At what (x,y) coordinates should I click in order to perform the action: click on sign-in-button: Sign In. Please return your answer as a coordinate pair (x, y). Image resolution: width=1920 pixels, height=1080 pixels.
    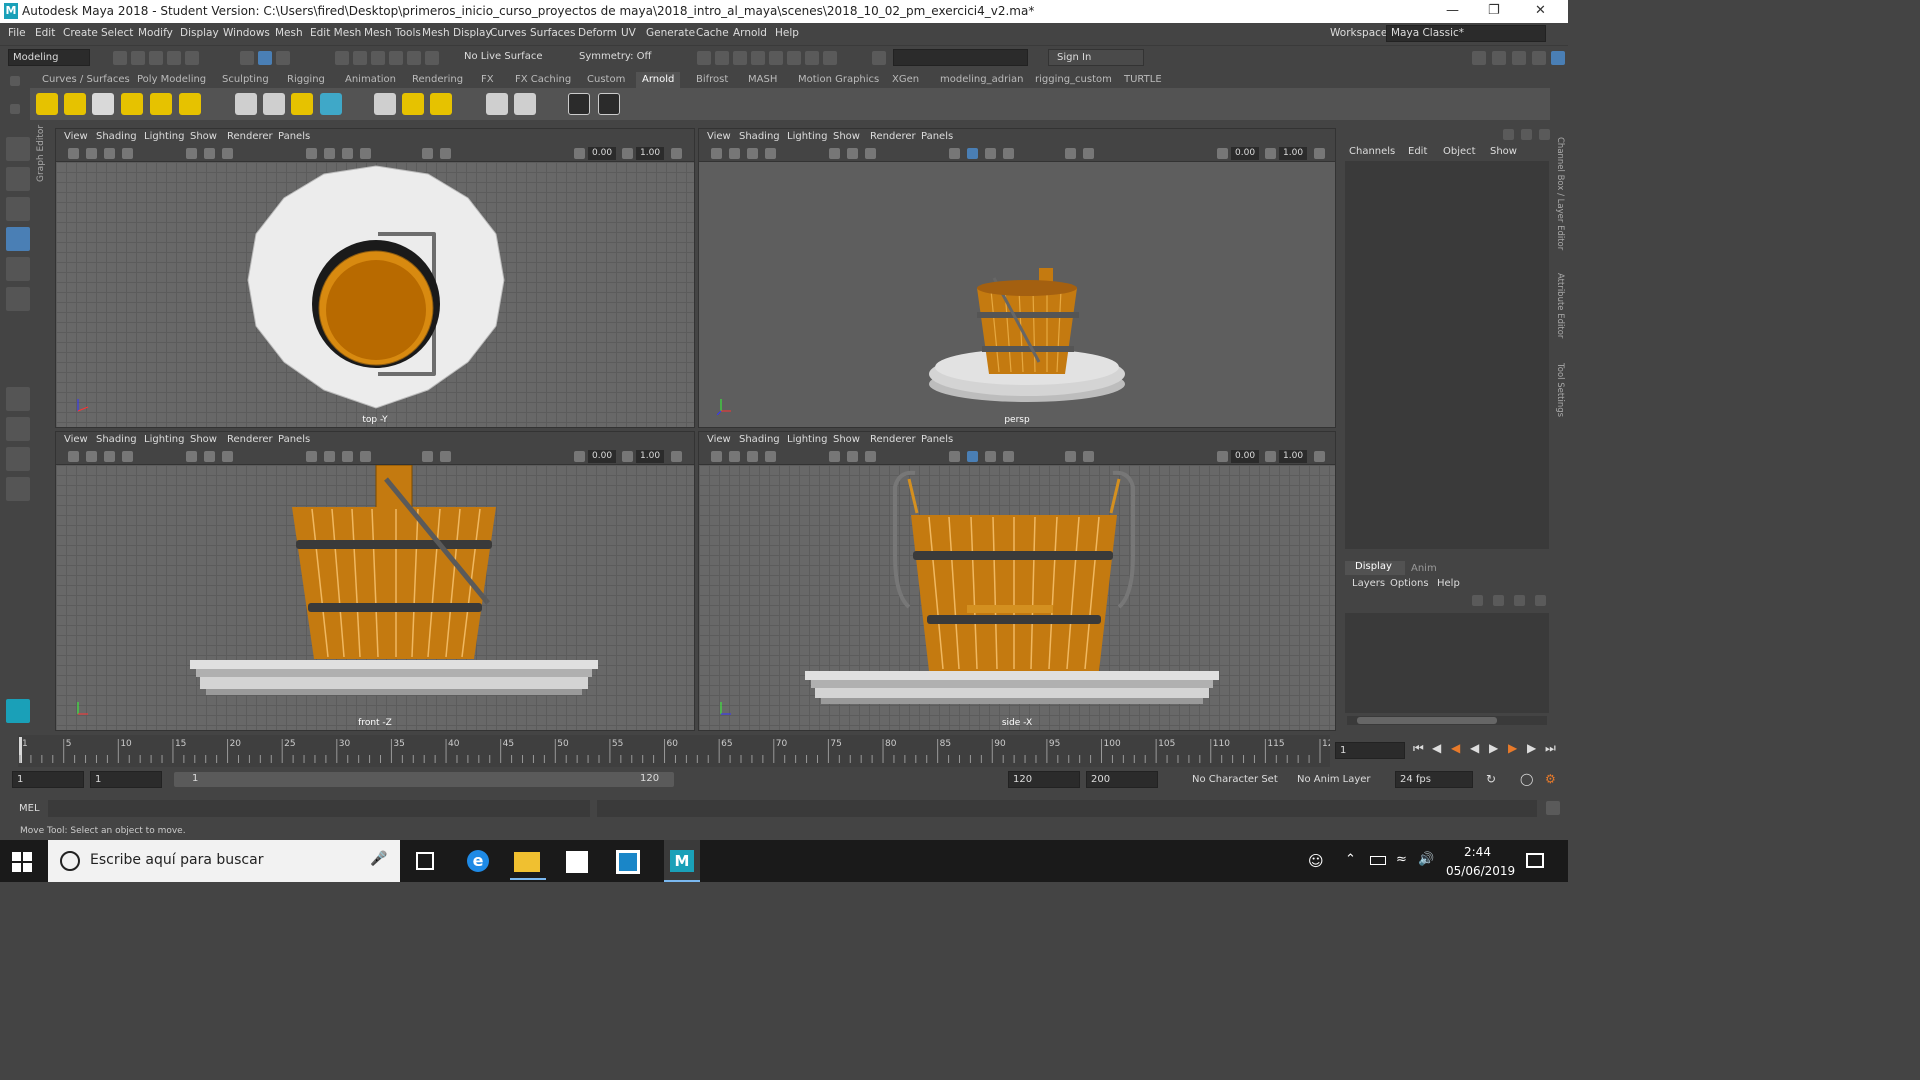
    Looking at the image, I should click on (1096, 57).